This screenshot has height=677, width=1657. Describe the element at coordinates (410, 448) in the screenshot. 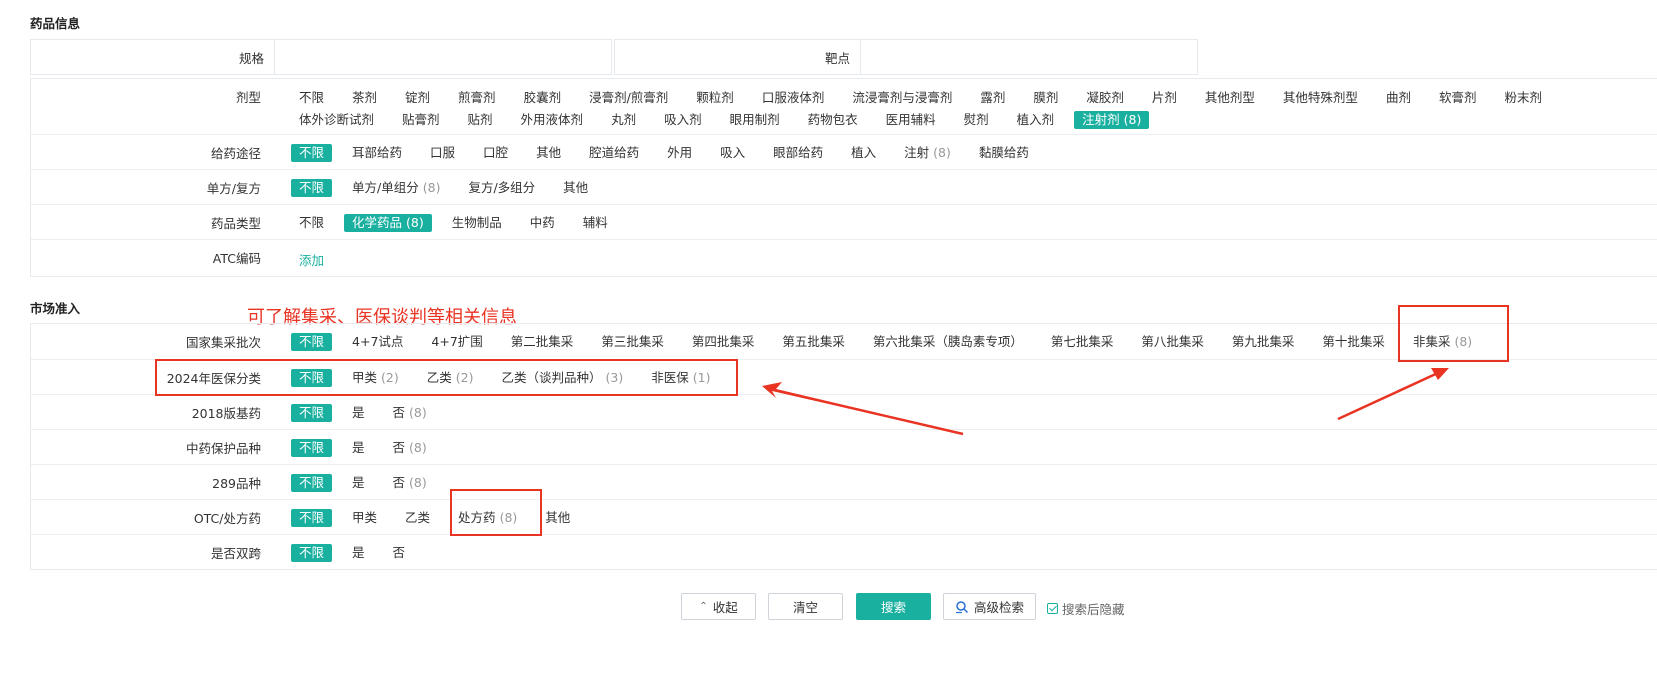

I see `tcm-option-no: 否 (8)` at that location.